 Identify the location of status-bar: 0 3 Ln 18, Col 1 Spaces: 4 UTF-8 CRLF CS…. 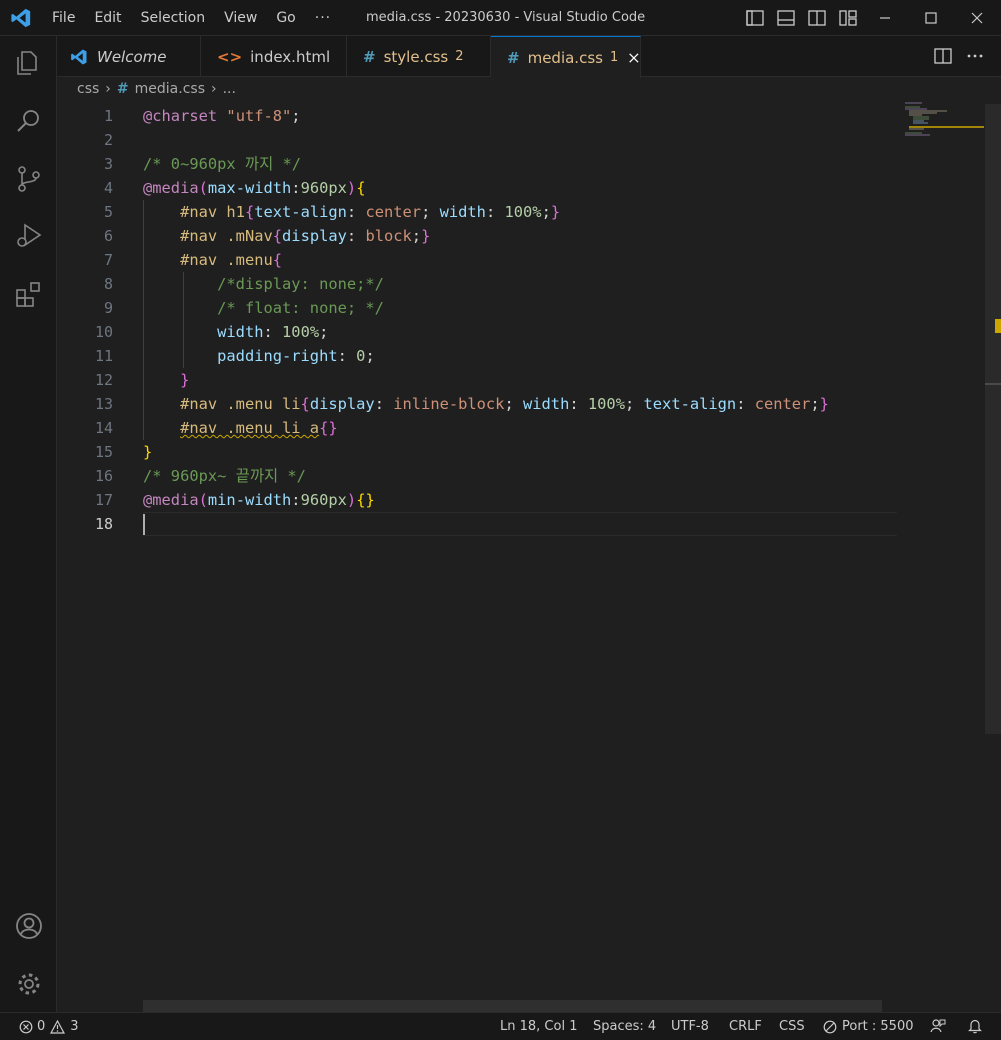
(500, 1026).